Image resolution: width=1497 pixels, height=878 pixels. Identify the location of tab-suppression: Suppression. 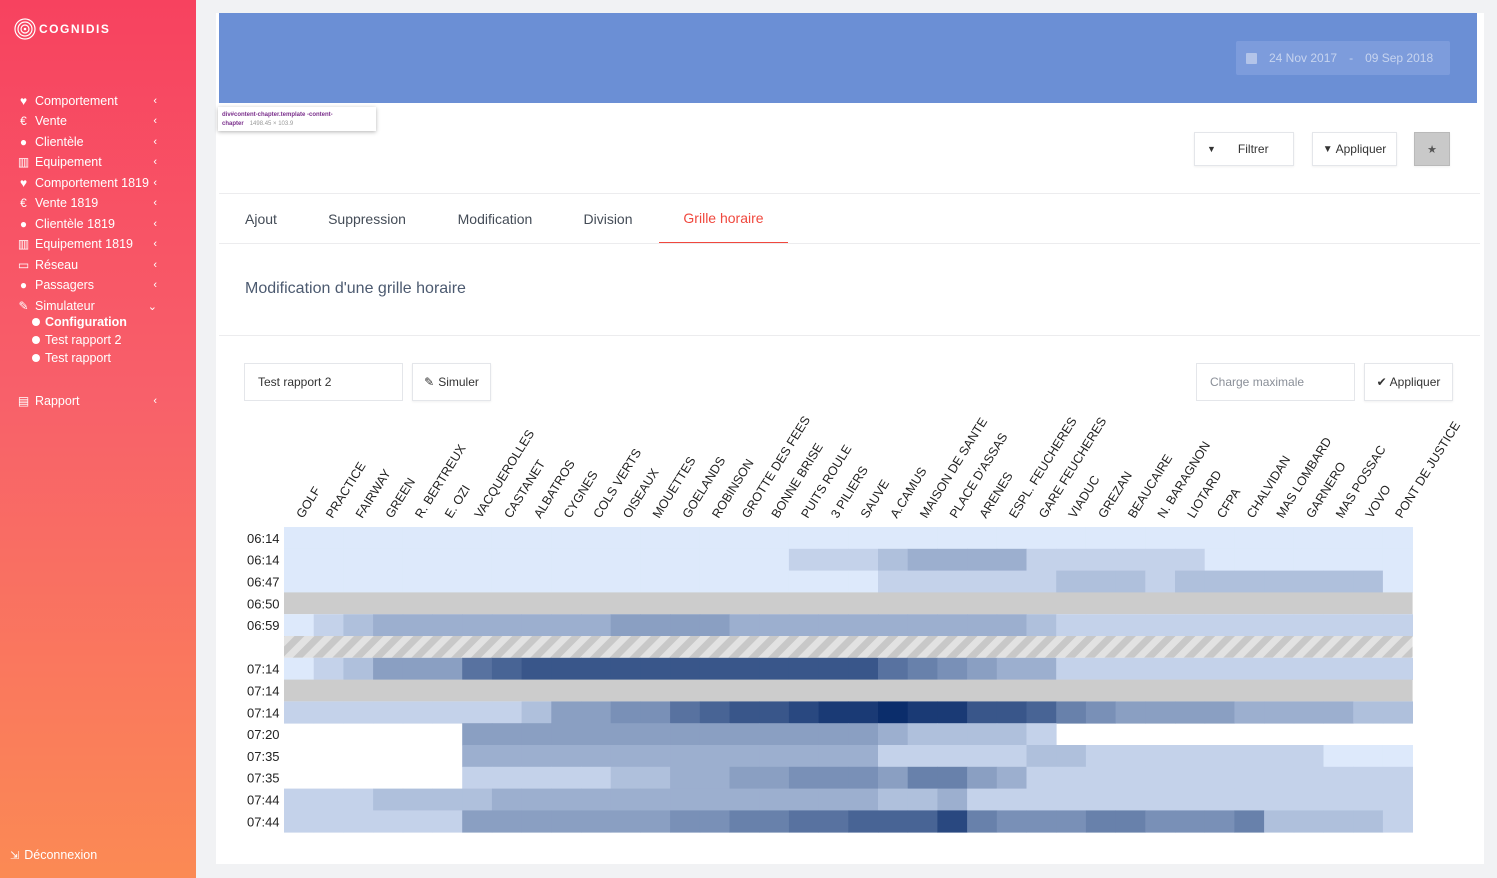
(367, 219).